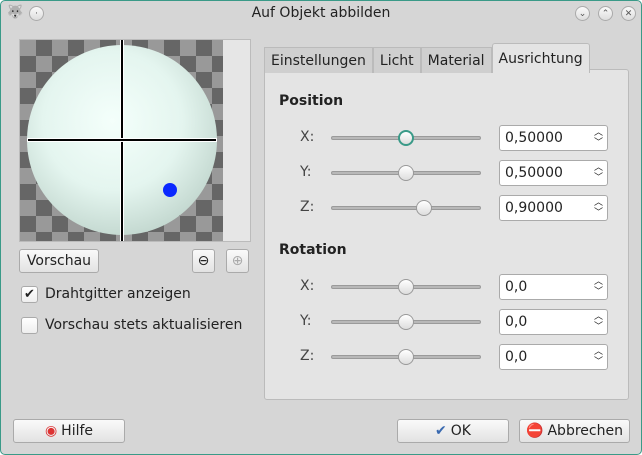 The height and width of the screenshot is (455, 642). Describe the element at coordinates (118, 294) in the screenshot. I see `wireframe-label: Drahtgitter anzeigen` at that location.